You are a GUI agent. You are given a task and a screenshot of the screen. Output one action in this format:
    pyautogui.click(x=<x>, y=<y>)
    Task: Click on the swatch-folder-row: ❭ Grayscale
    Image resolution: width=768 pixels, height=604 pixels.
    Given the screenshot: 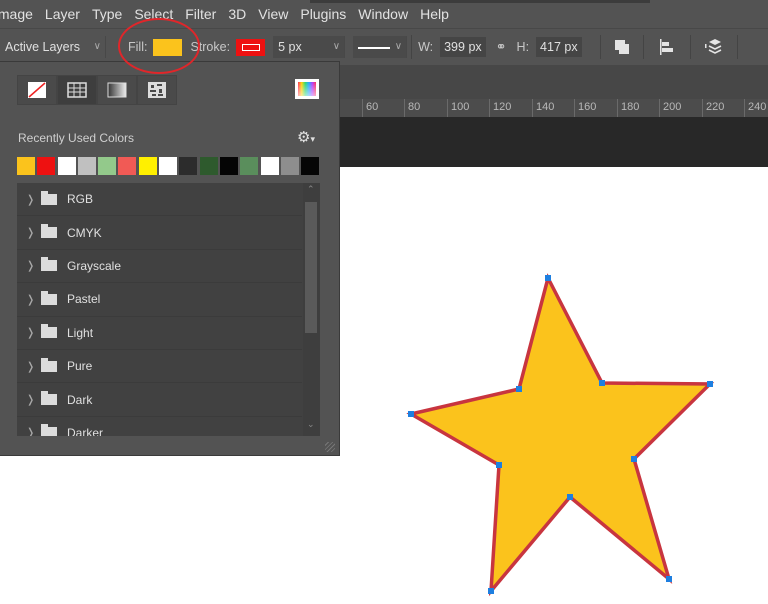 What is the action you would take?
    pyautogui.click(x=159, y=267)
    